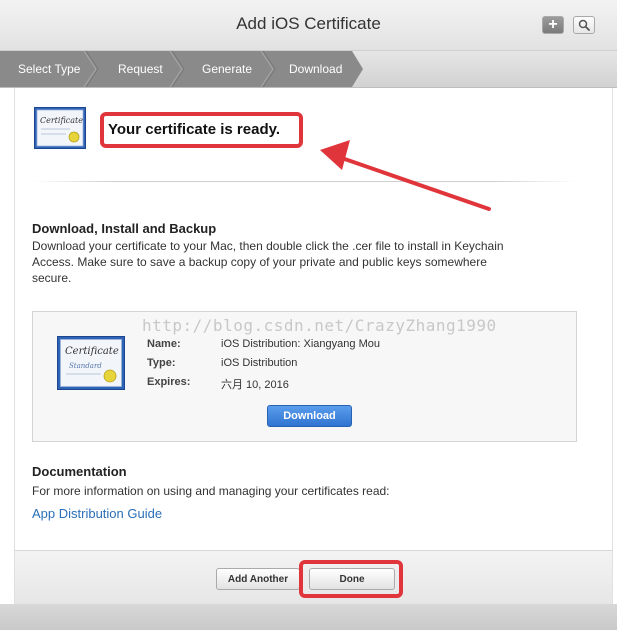 The height and width of the screenshot is (630, 617). What do you see at coordinates (319, 325) in the screenshot?
I see `watermark-text: http://blog.csdn.net/CrazyZhang1990` at bounding box center [319, 325].